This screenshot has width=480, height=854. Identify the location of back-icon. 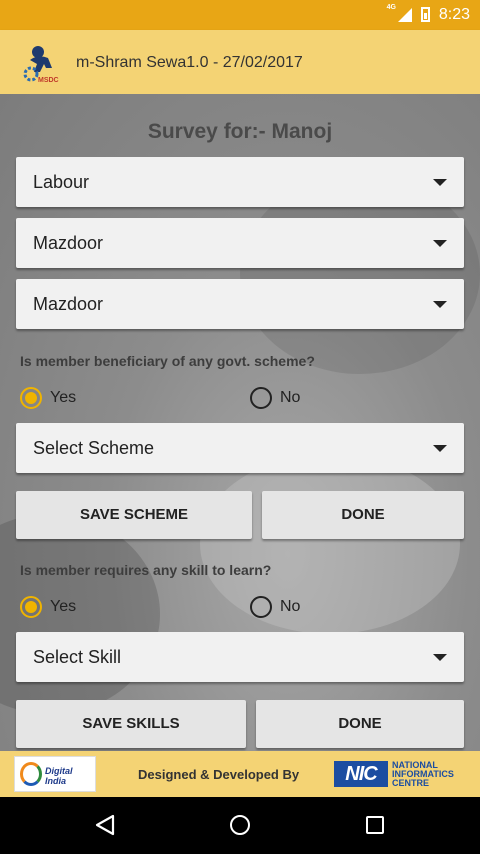
(105, 825).